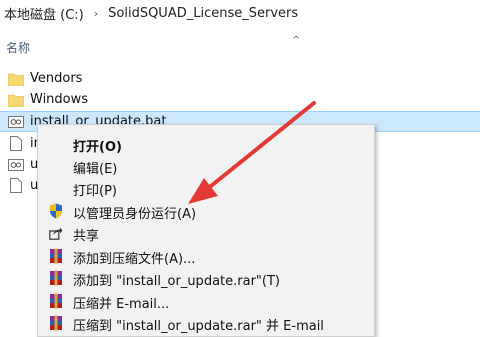  I want to click on menu-item-label: 以管理员身份运行(A), so click(135, 214).